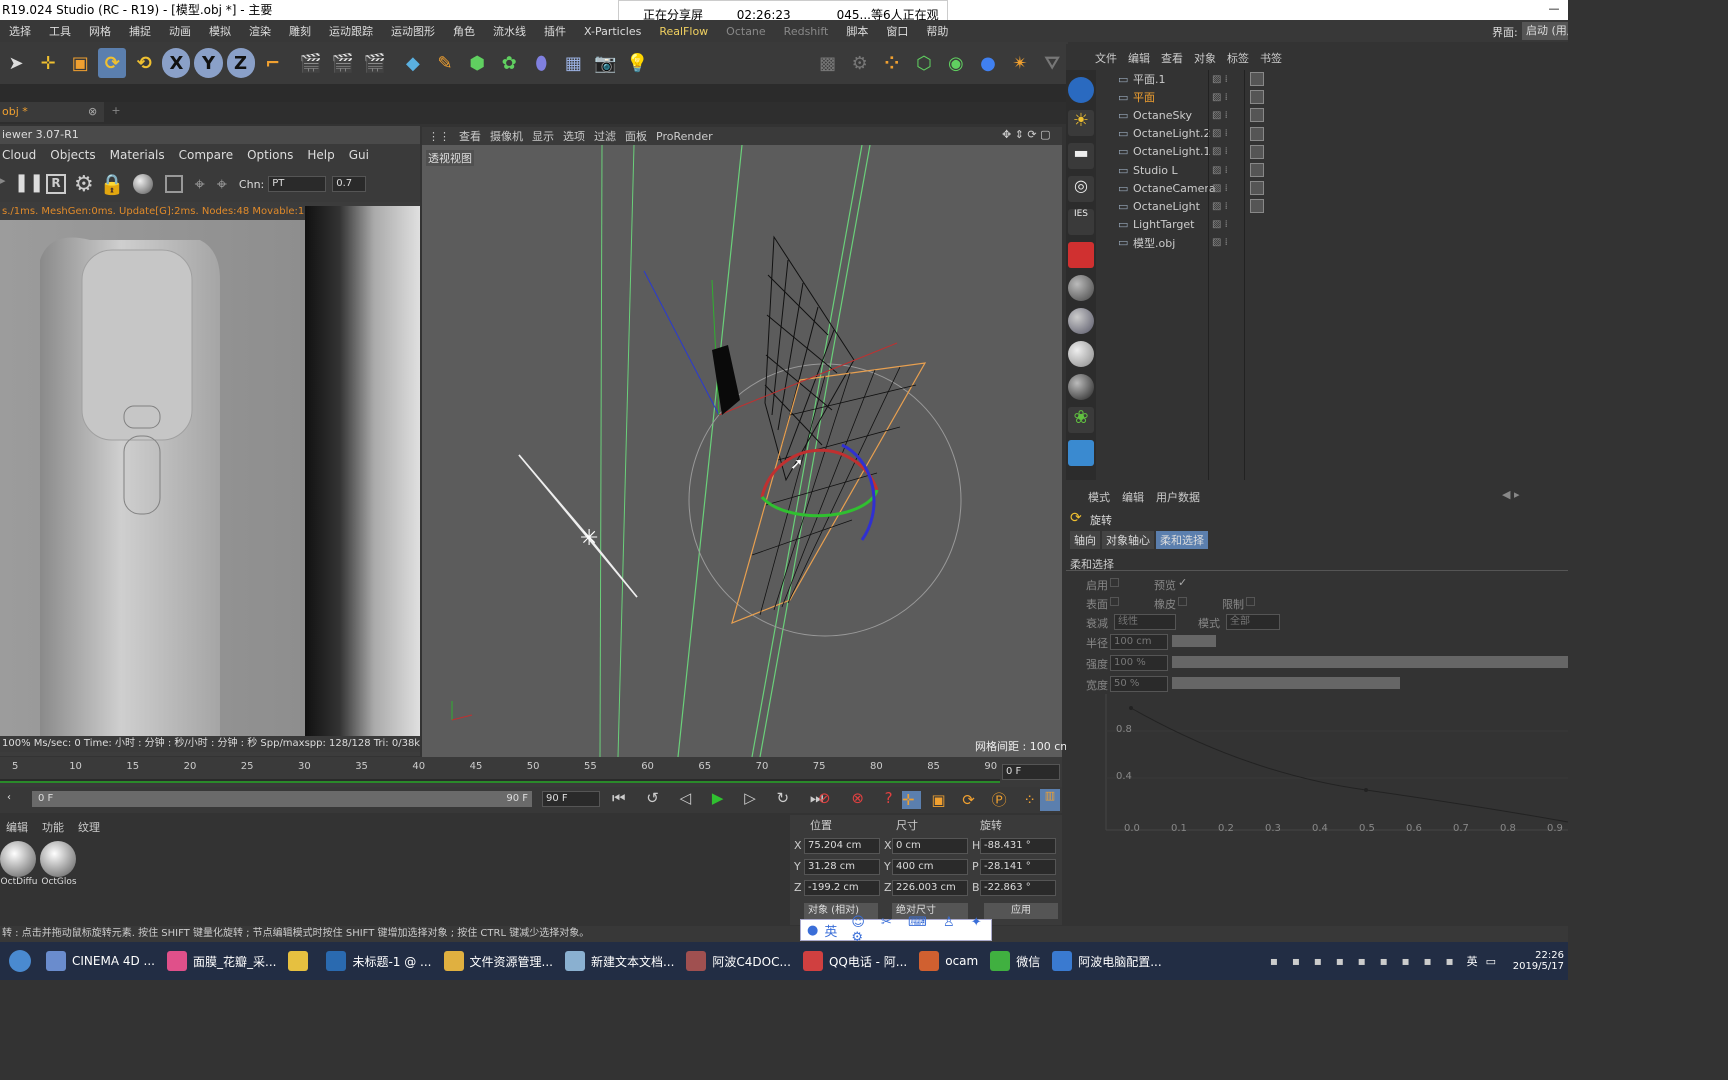 Image resolution: width=1728 pixels, height=1080 pixels. What do you see at coordinates (897, 31) in the screenshot?
I see `menu-item: 窗口` at bounding box center [897, 31].